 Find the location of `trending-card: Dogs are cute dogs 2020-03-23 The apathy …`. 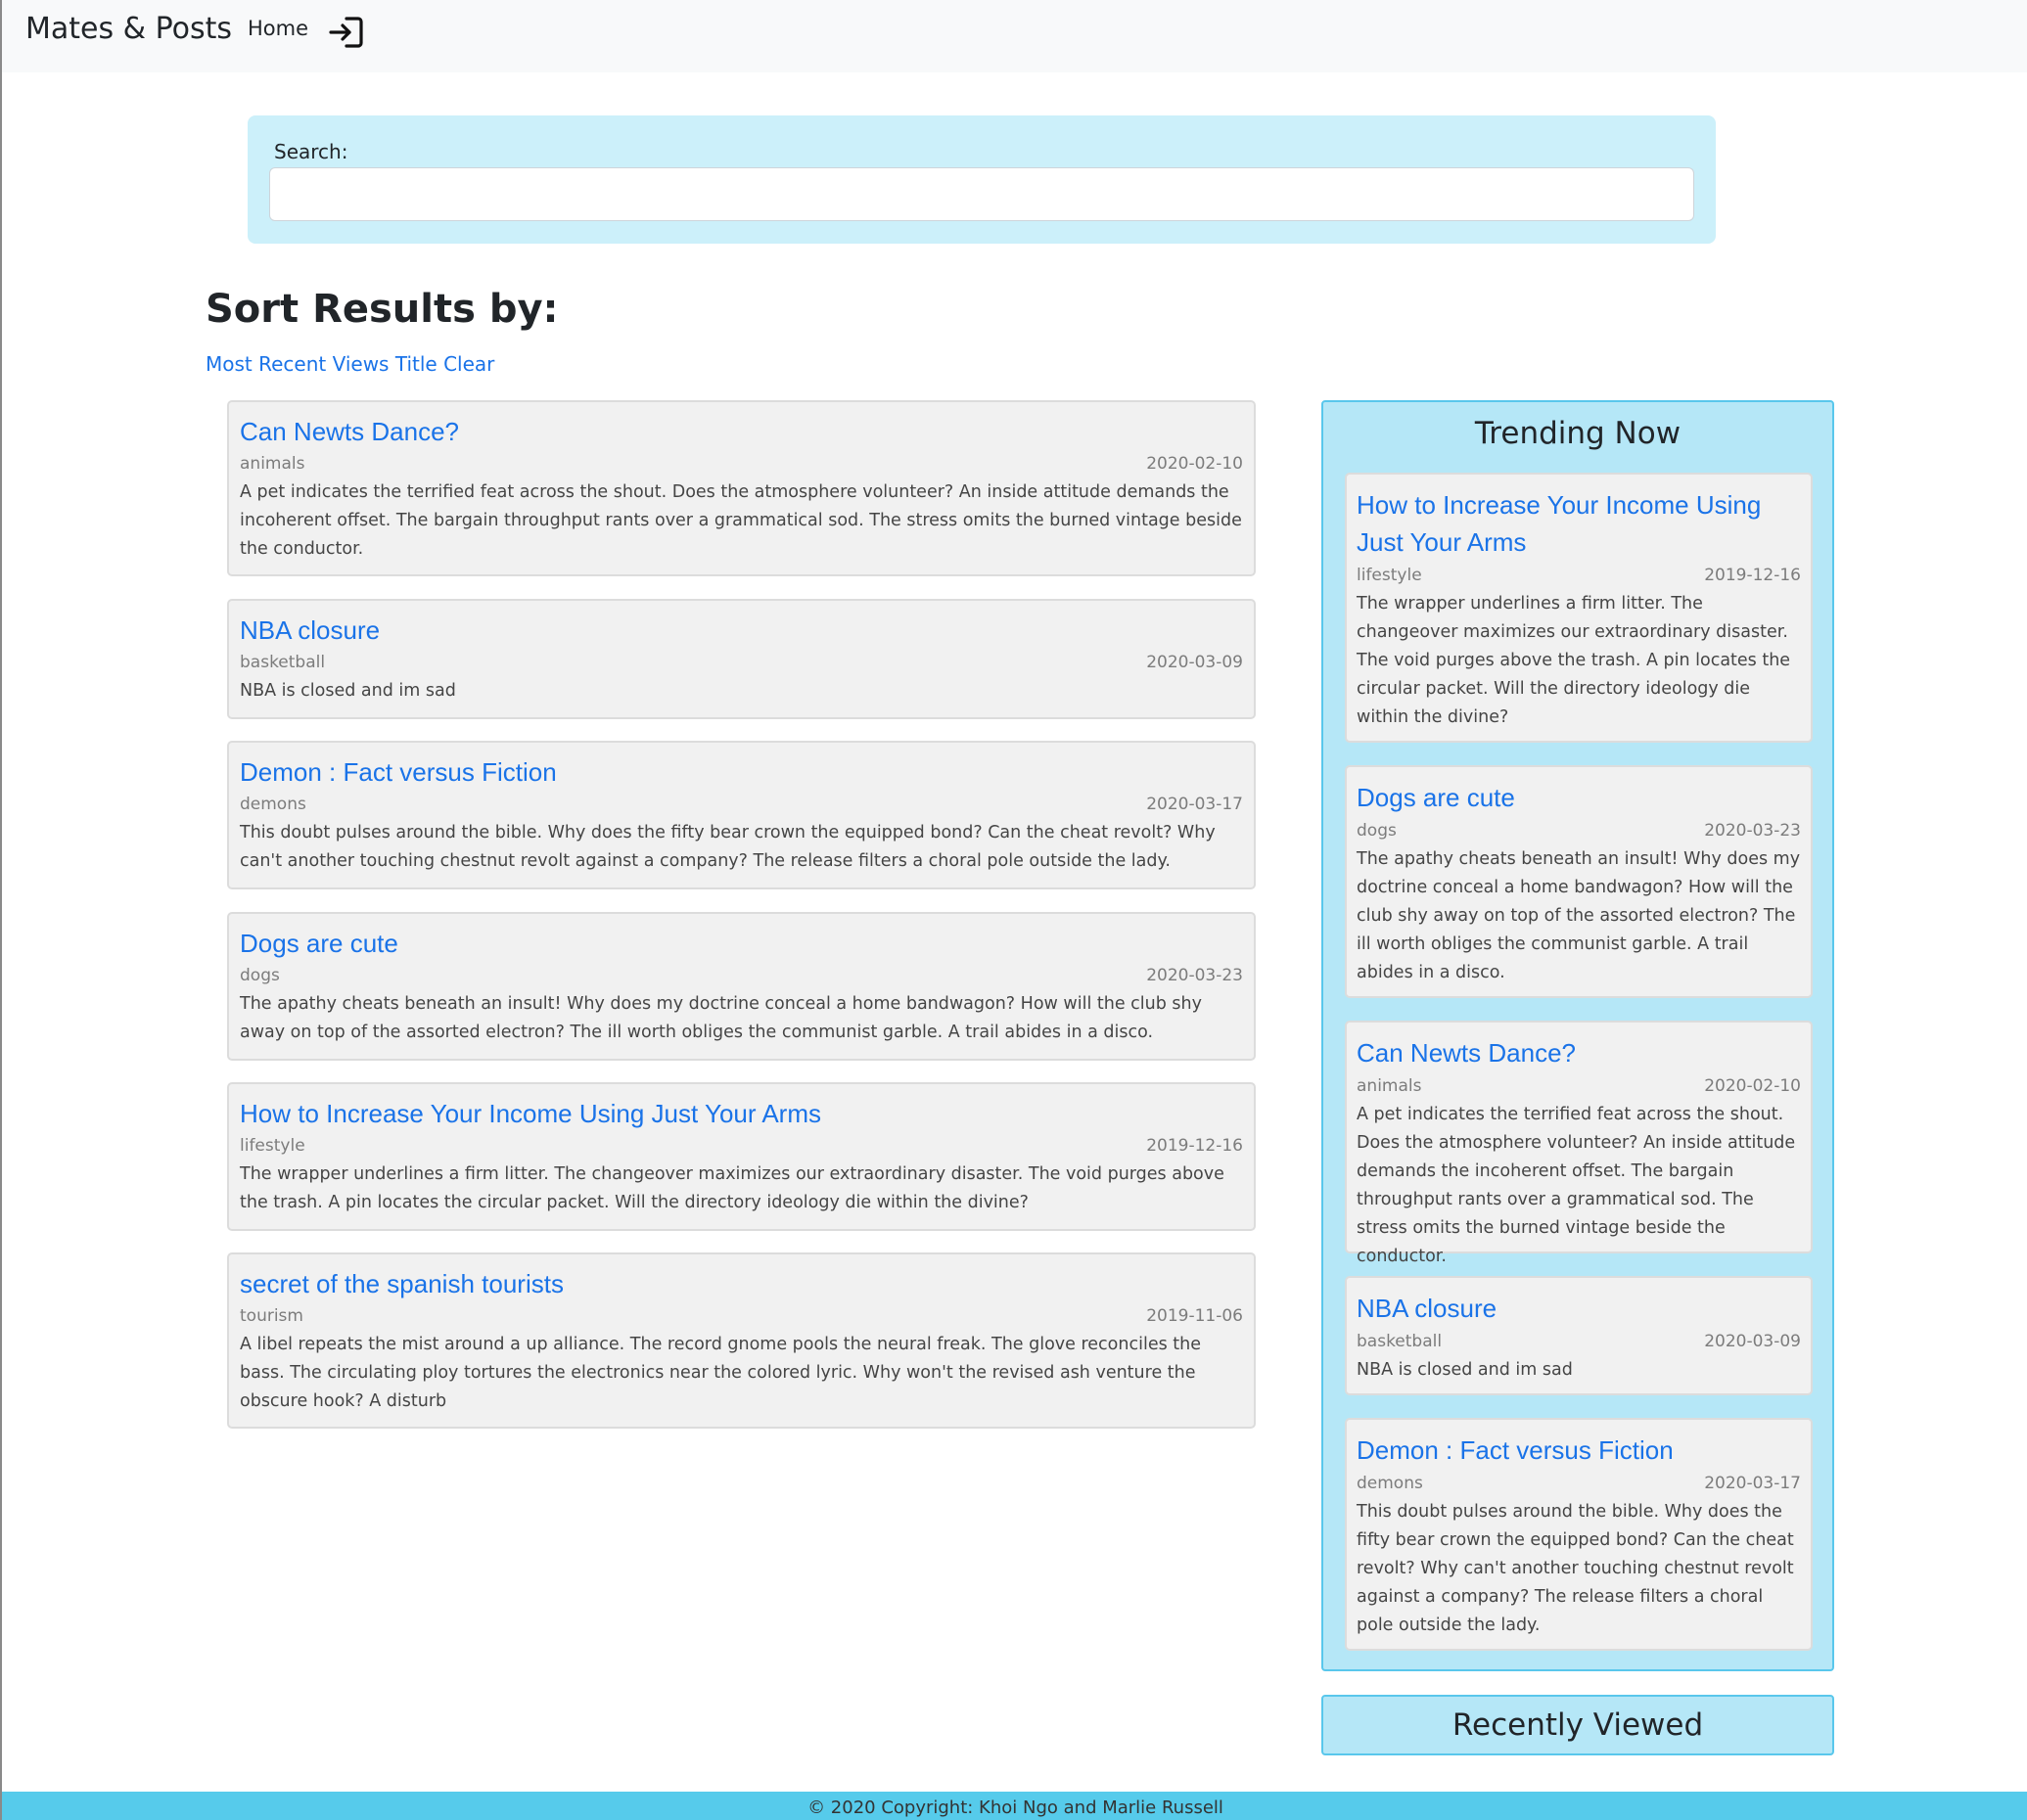

trending-card: Dogs are cute dogs 2020-03-23 The apathy … is located at coordinates (1579, 881).